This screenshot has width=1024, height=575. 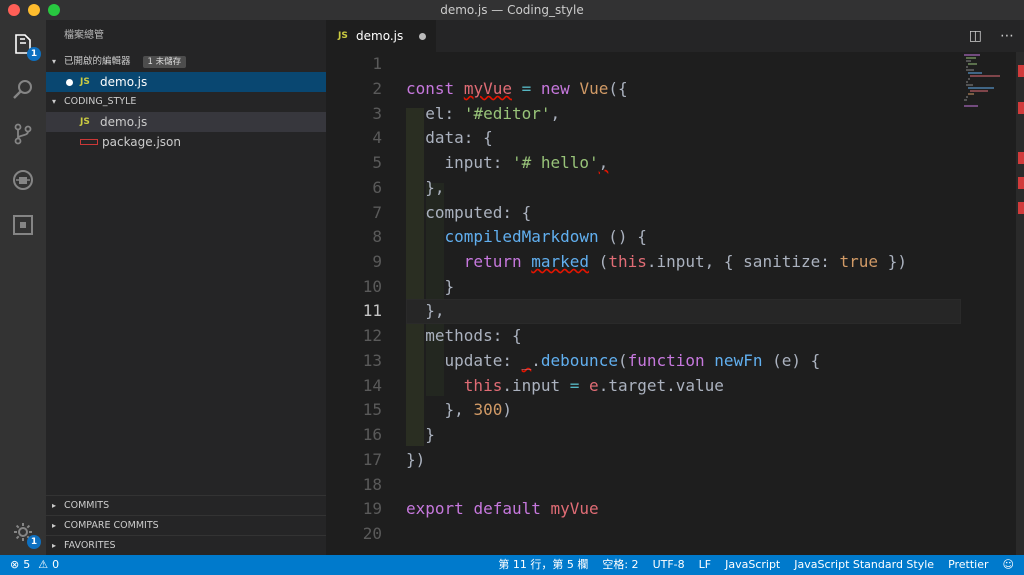 I want to click on line-number: 16, so click(x=372, y=434).